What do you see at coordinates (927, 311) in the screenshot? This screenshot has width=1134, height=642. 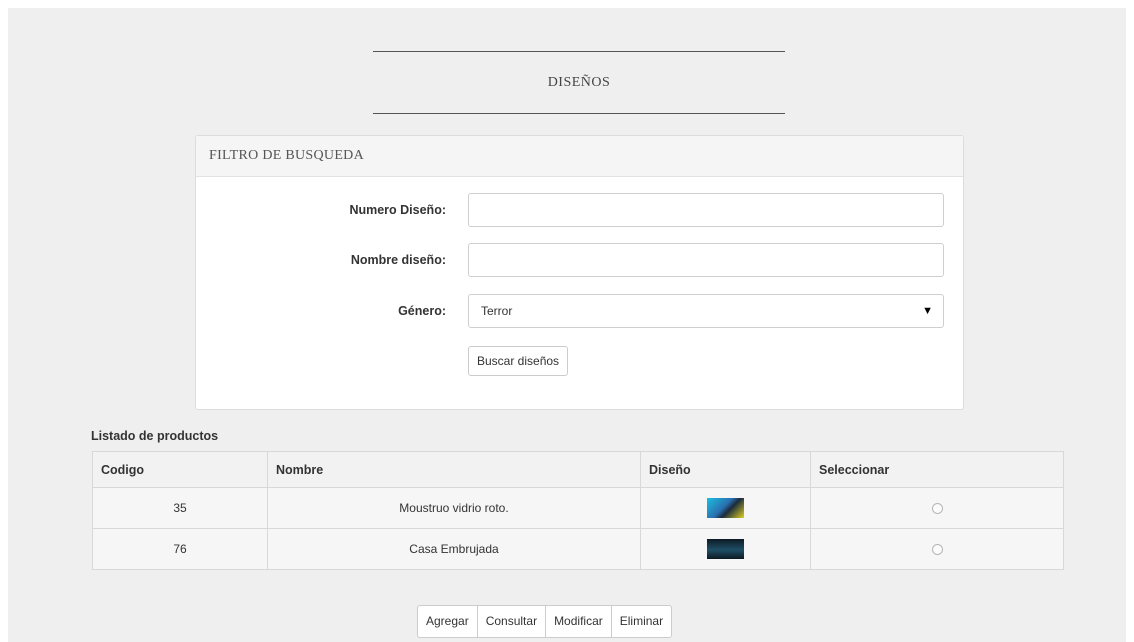 I see `dropdown-arrow-icon: ▼` at bounding box center [927, 311].